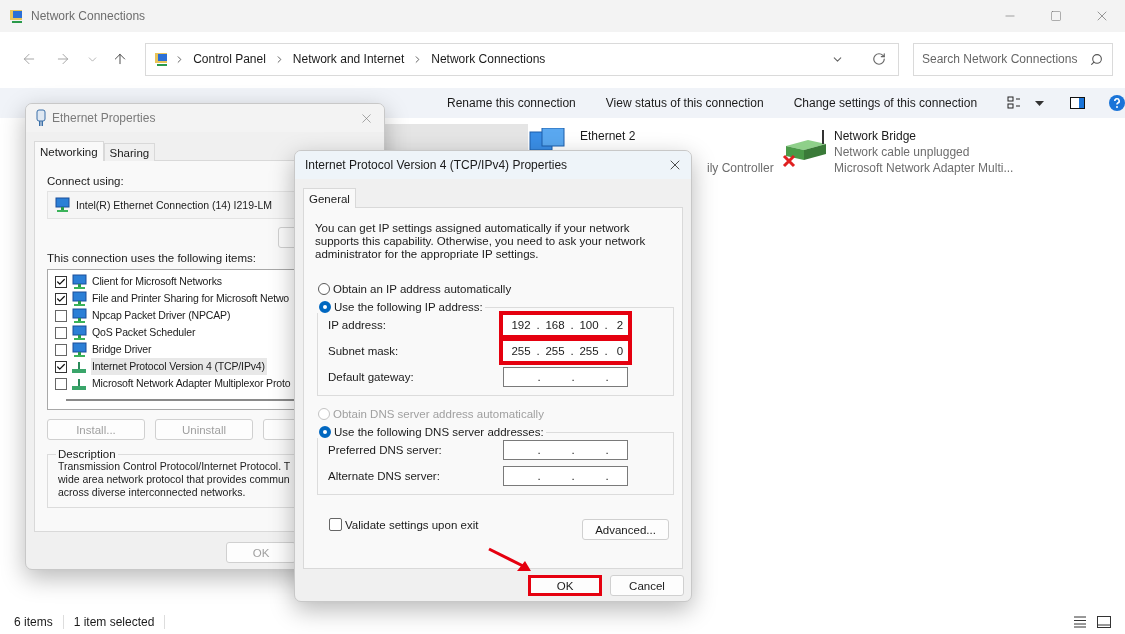  What do you see at coordinates (438, 414) in the screenshot?
I see `radio-label: Obtain DNS server address automatically` at bounding box center [438, 414].